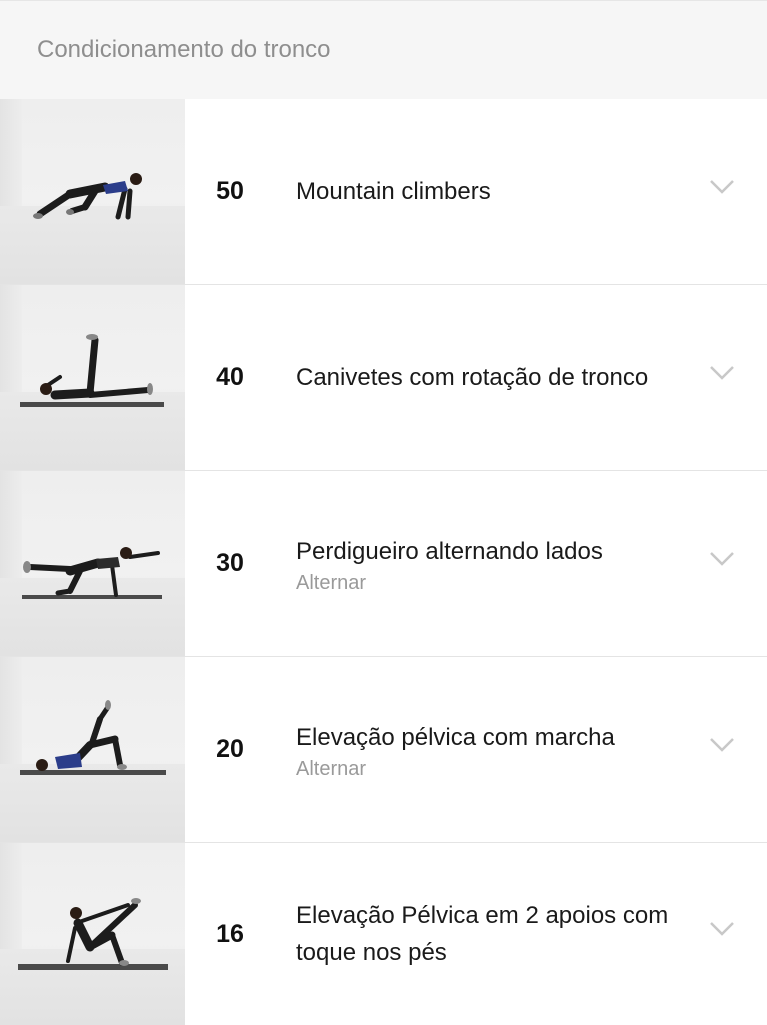 The height and width of the screenshot is (1025, 767). Describe the element at coordinates (393, 191) in the screenshot. I see `exercise-name: Mountain climbers` at that location.